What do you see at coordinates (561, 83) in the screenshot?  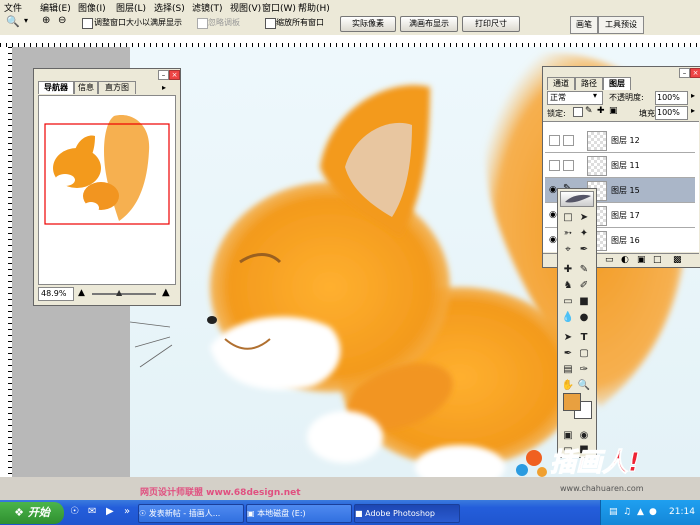 I see `tab-channels: 通道` at bounding box center [561, 83].